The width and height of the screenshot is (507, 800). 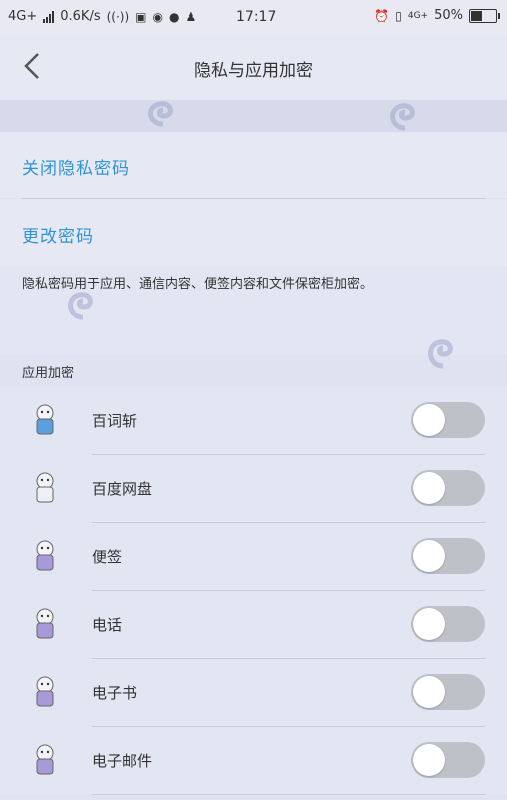 What do you see at coordinates (80, 16) in the screenshot?
I see `network-speed: 0.6K/s` at bounding box center [80, 16].